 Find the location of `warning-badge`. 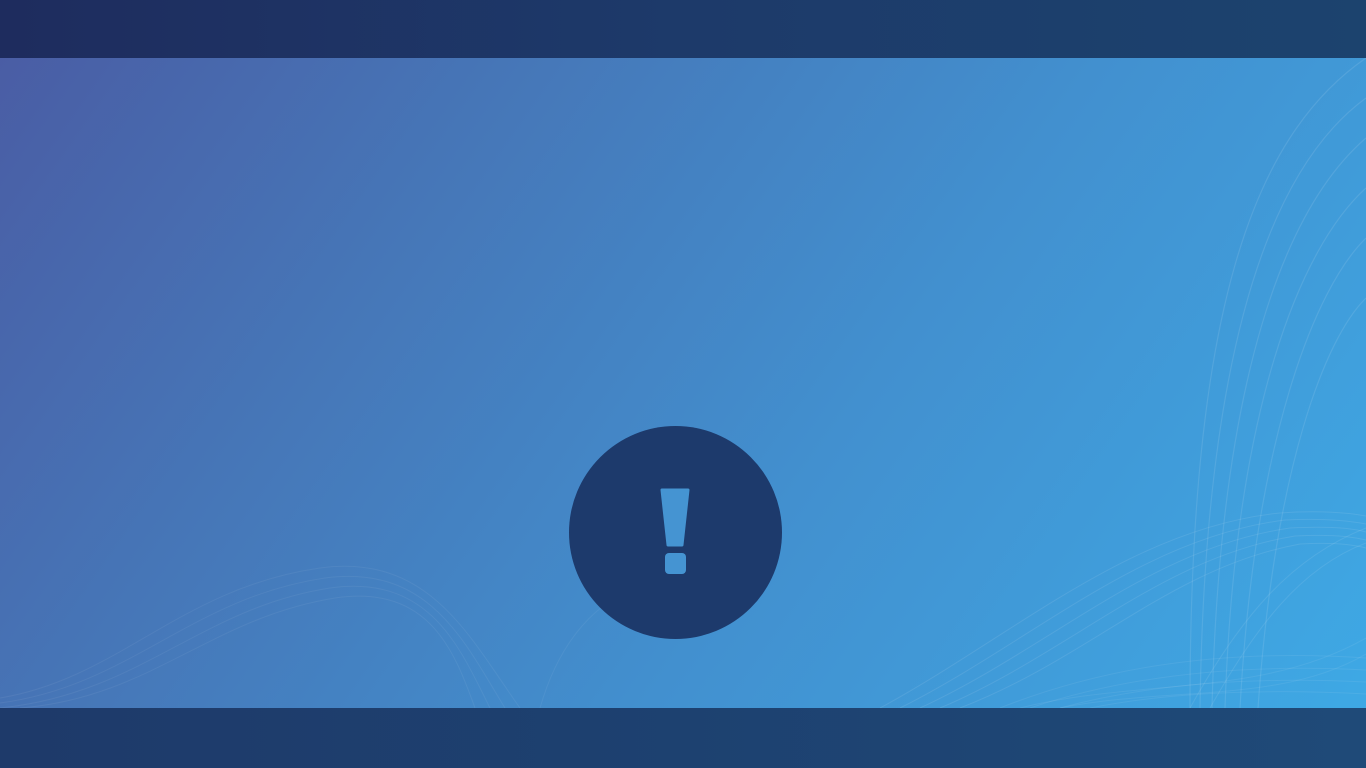

warning-badge is located at coordinates (675, 532).